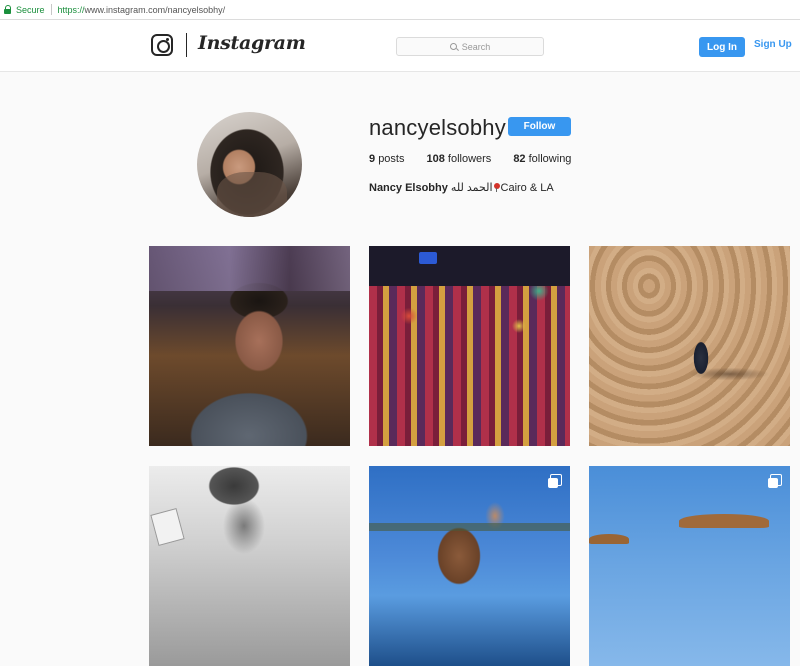  I want to click on bio-arabic-text: الحمد لله, so click(471, 188).